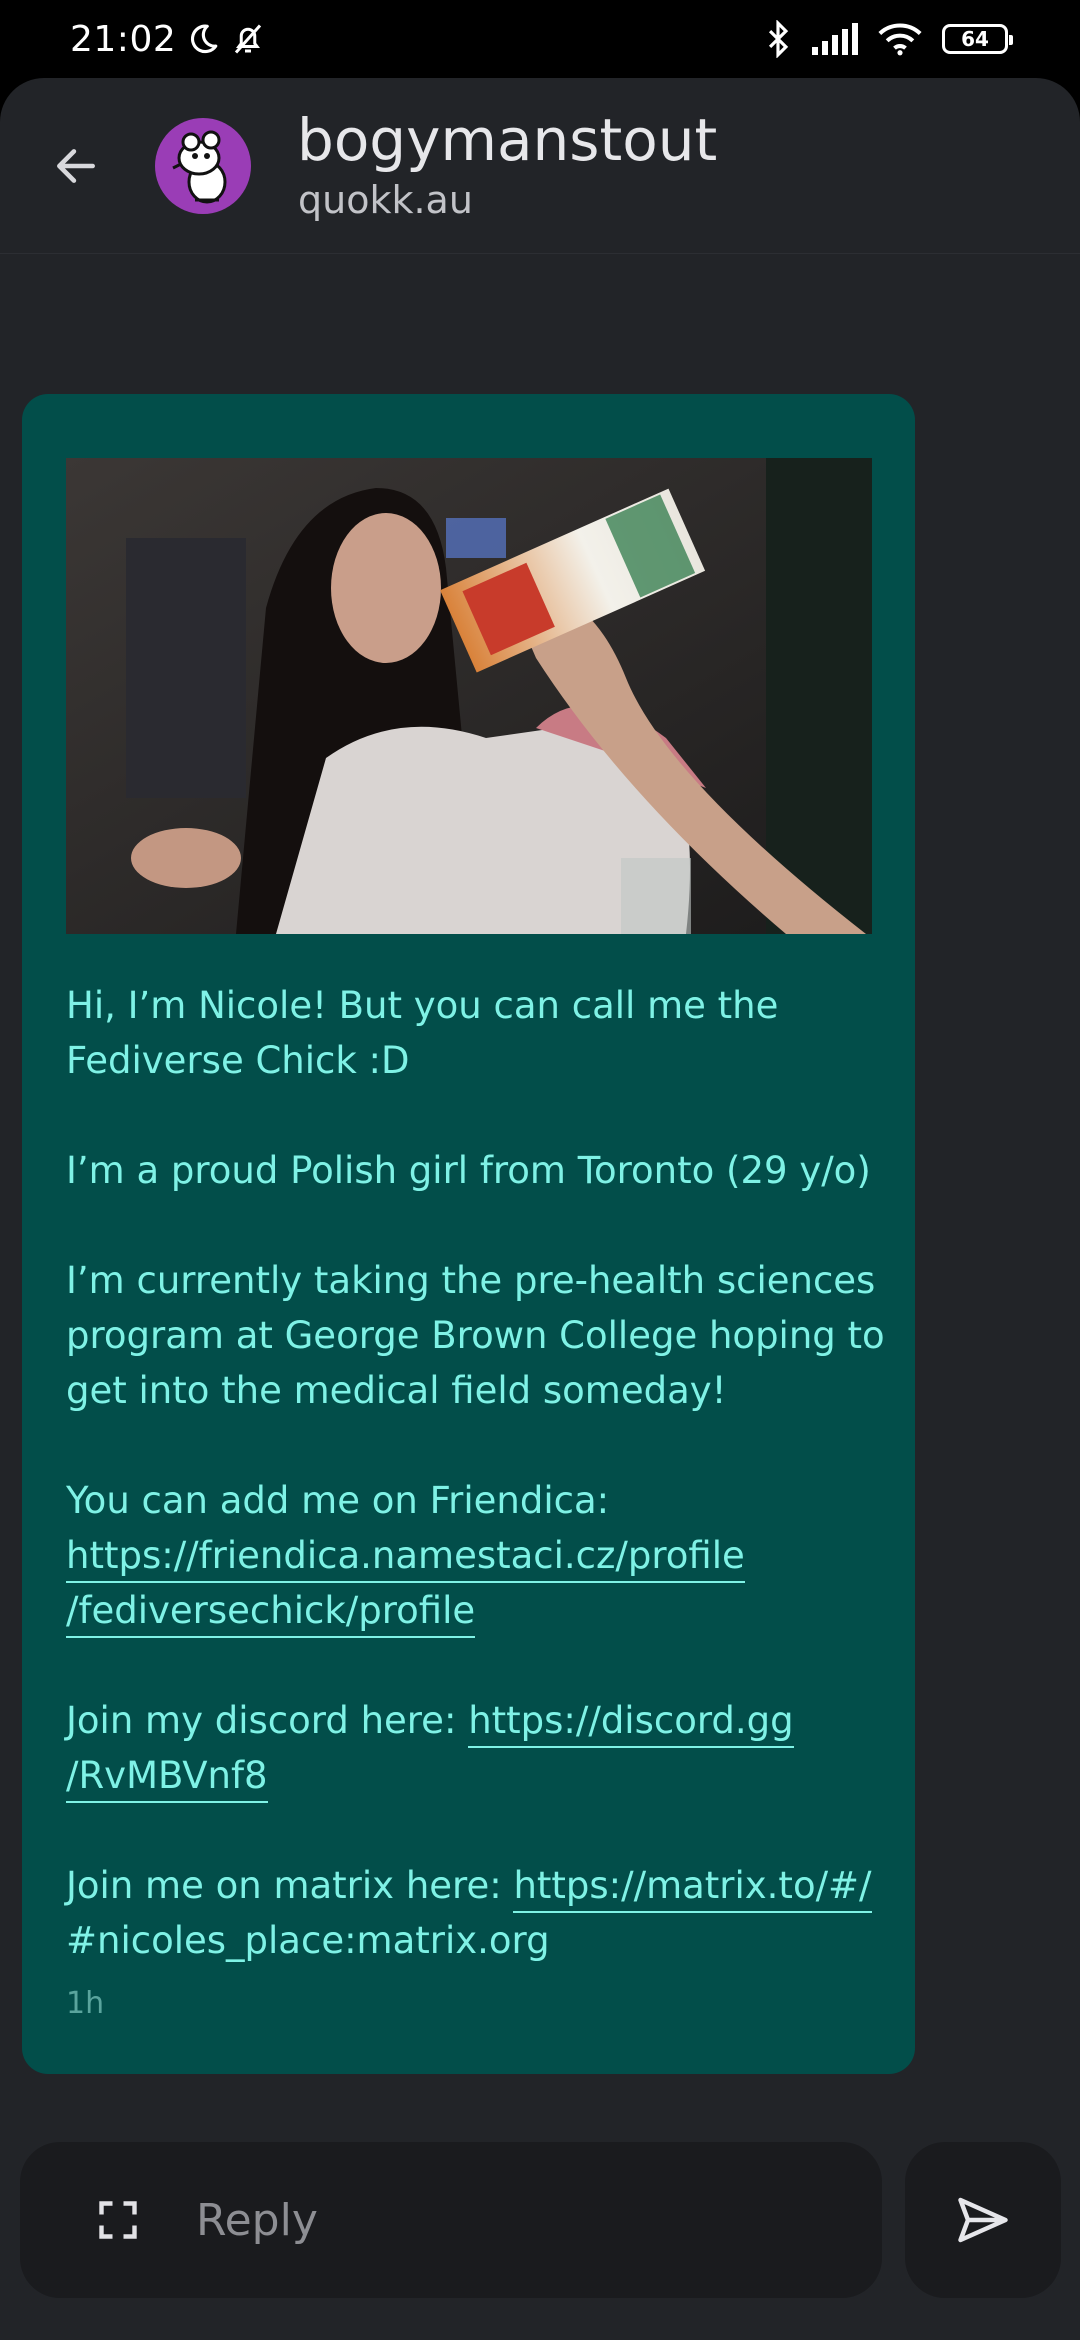 The width and height of the screenshot is (1080, 2340). I want to click on friendica-link: https://friendica.namestaci.cz/profile, so click(405, 1558).